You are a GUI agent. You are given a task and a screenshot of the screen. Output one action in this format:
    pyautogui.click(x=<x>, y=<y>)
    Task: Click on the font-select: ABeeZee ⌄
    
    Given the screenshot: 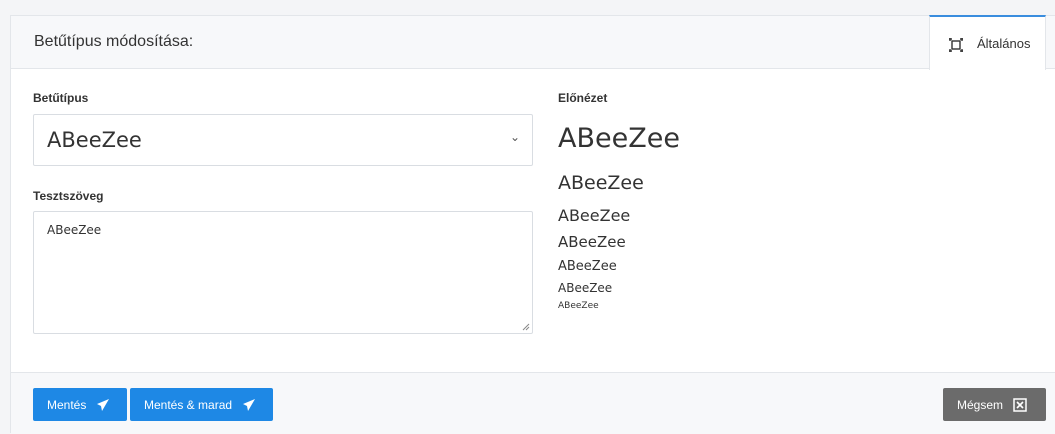 What is the action you would take?
    pyautogui.click(x=283, y=140)
    